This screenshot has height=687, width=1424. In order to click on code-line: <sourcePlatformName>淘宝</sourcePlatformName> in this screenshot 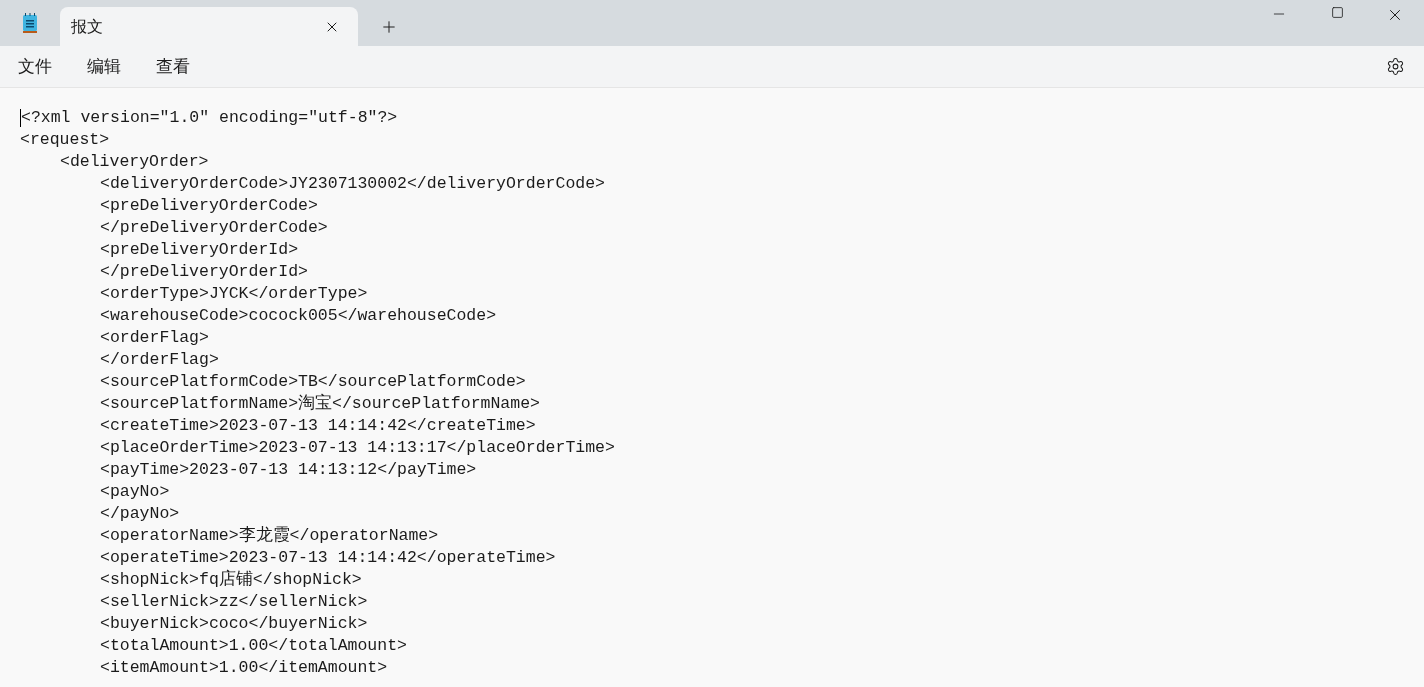, I will do `click(320, 403)`.